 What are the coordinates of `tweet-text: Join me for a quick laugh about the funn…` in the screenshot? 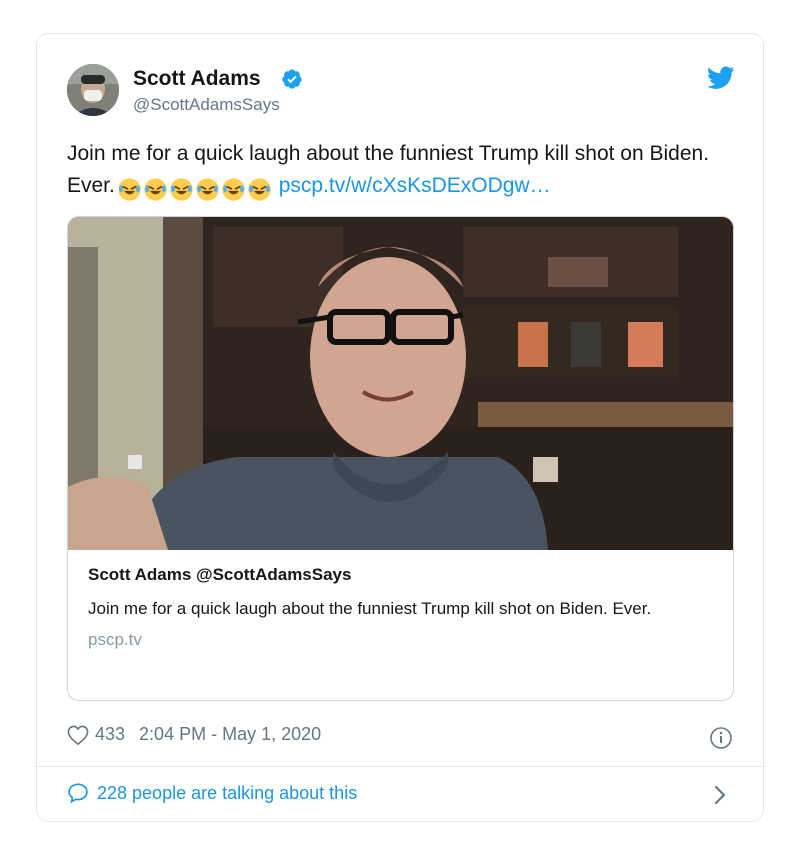 It's located at (402, 171).